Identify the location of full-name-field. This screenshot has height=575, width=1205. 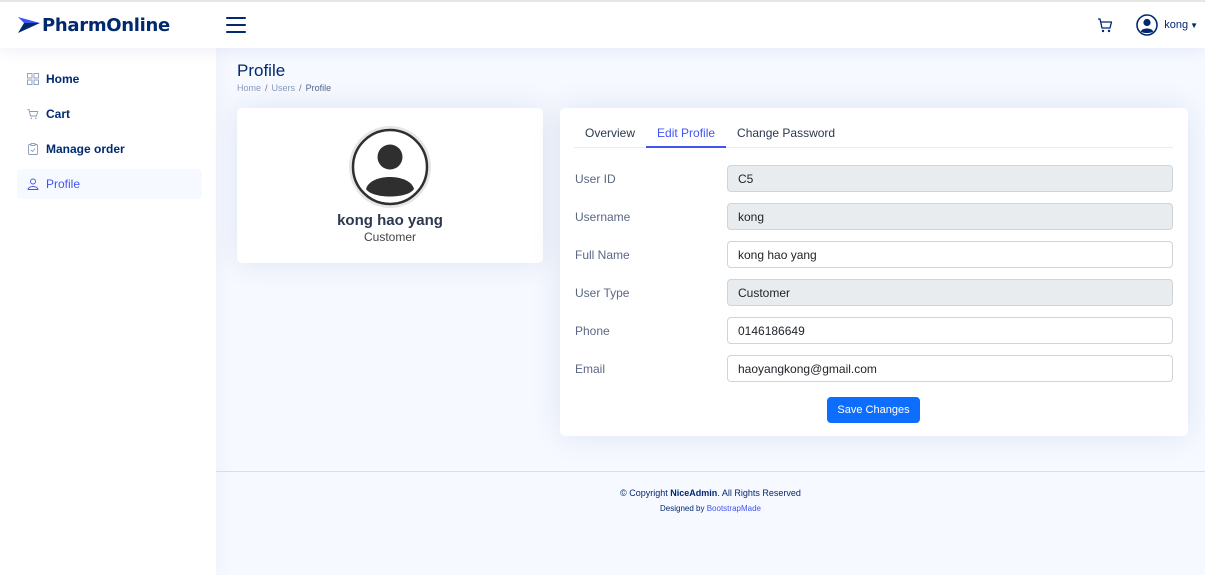
(950, 254).